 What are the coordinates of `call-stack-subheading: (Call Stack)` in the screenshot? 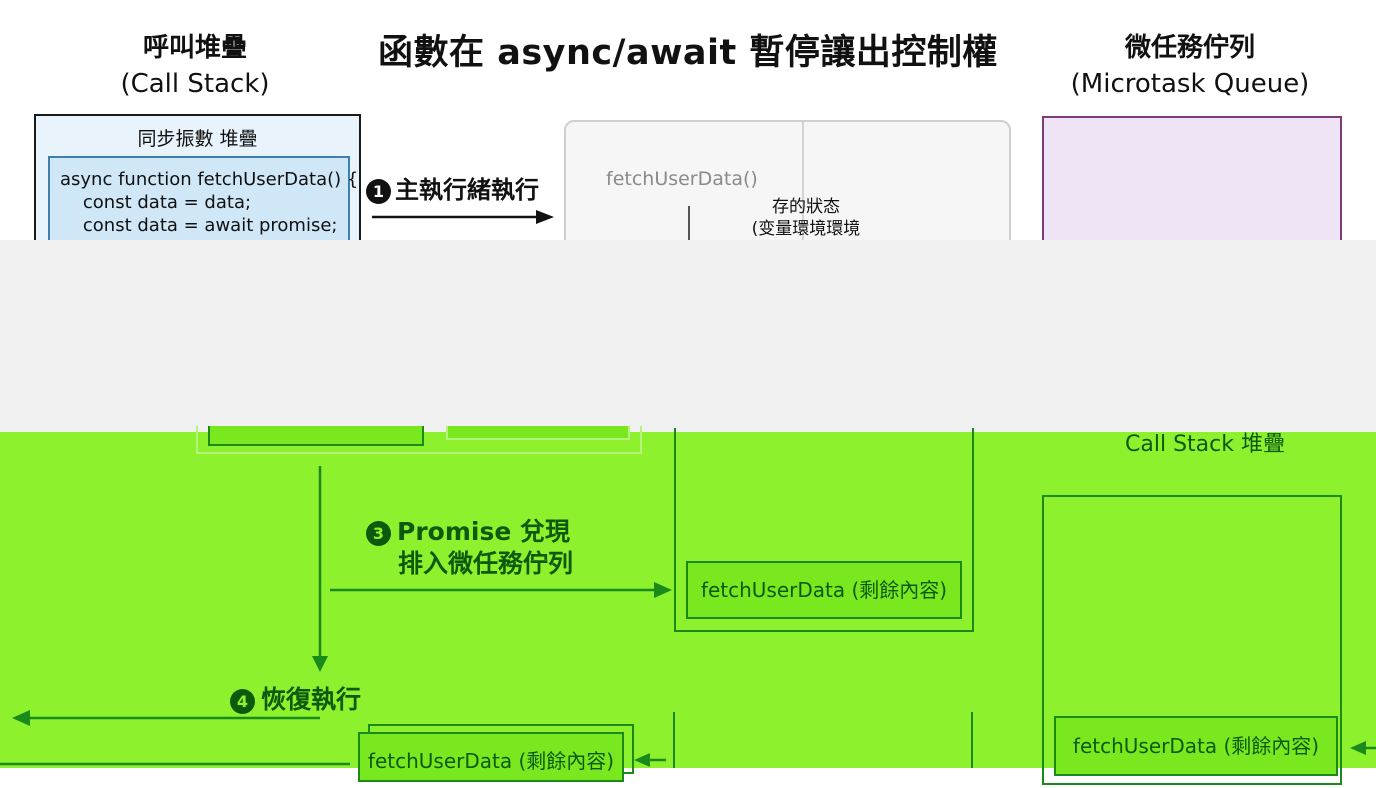 It's located at (195, 84).